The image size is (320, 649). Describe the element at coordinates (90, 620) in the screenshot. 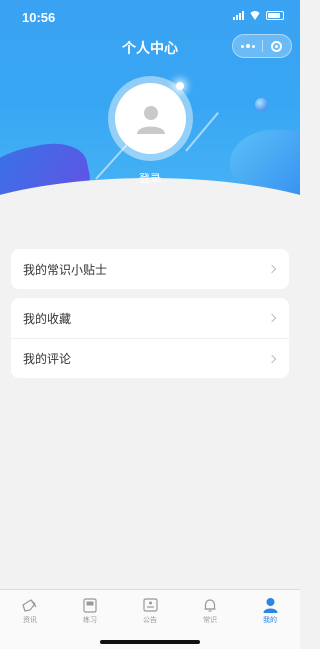

I see `tab-label: 练习` at that location.